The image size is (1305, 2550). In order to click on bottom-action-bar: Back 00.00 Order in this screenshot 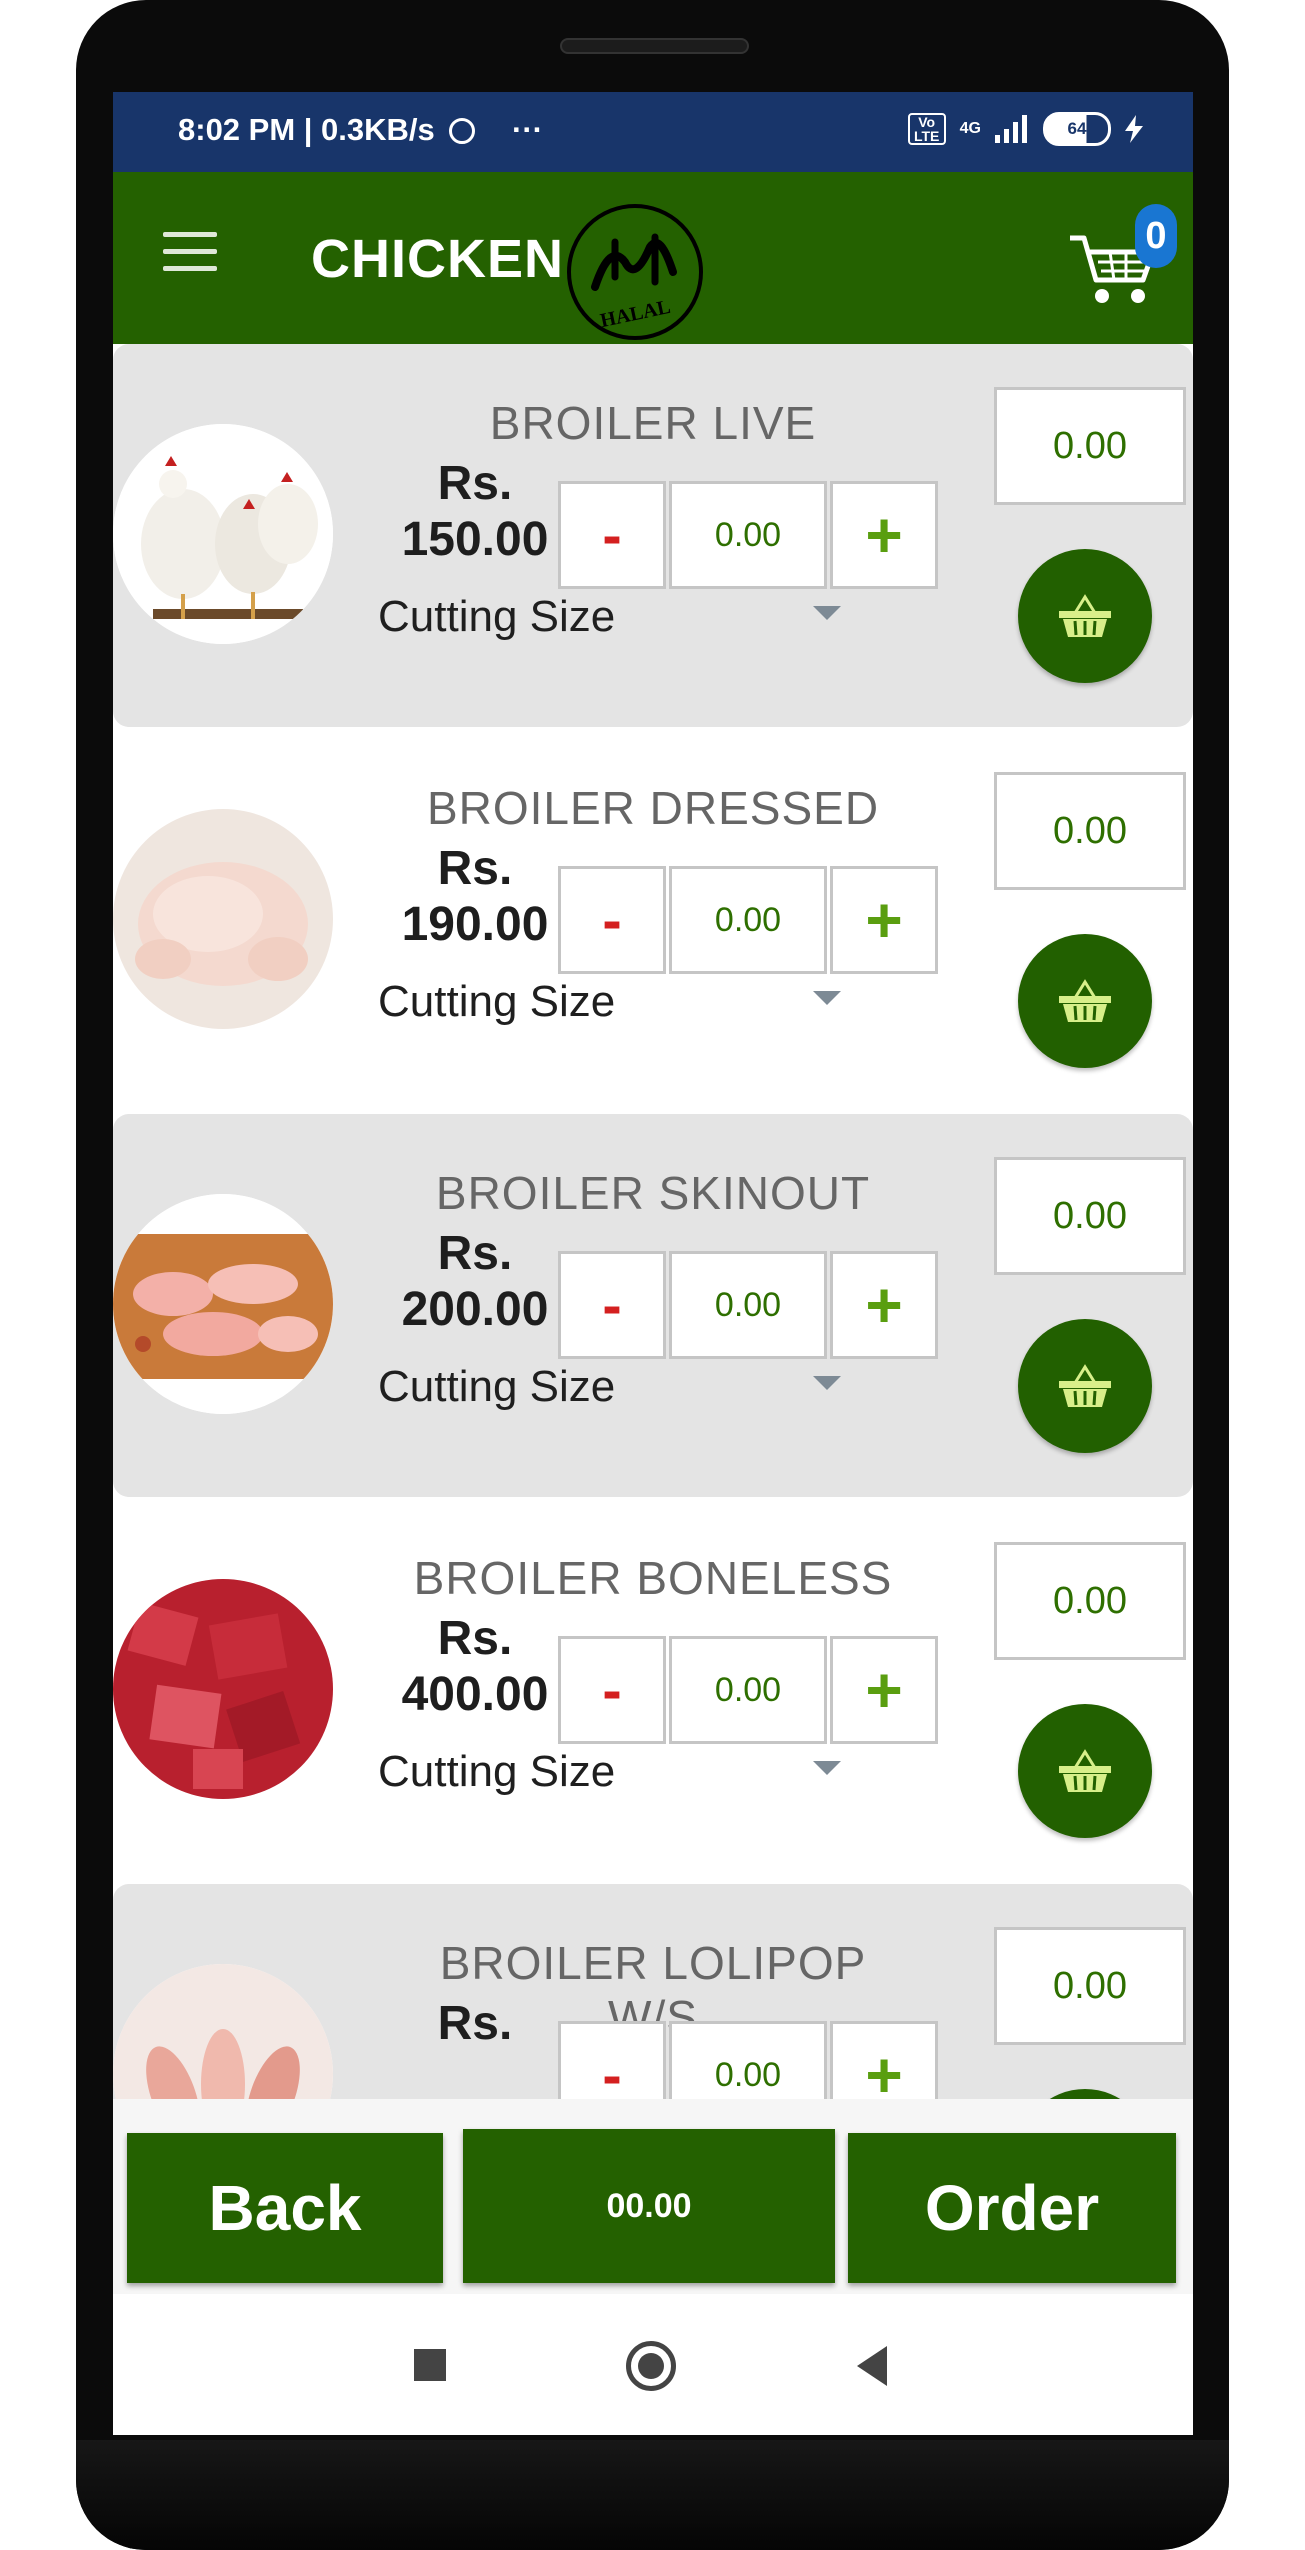, I will do `click(653, 2196)`.